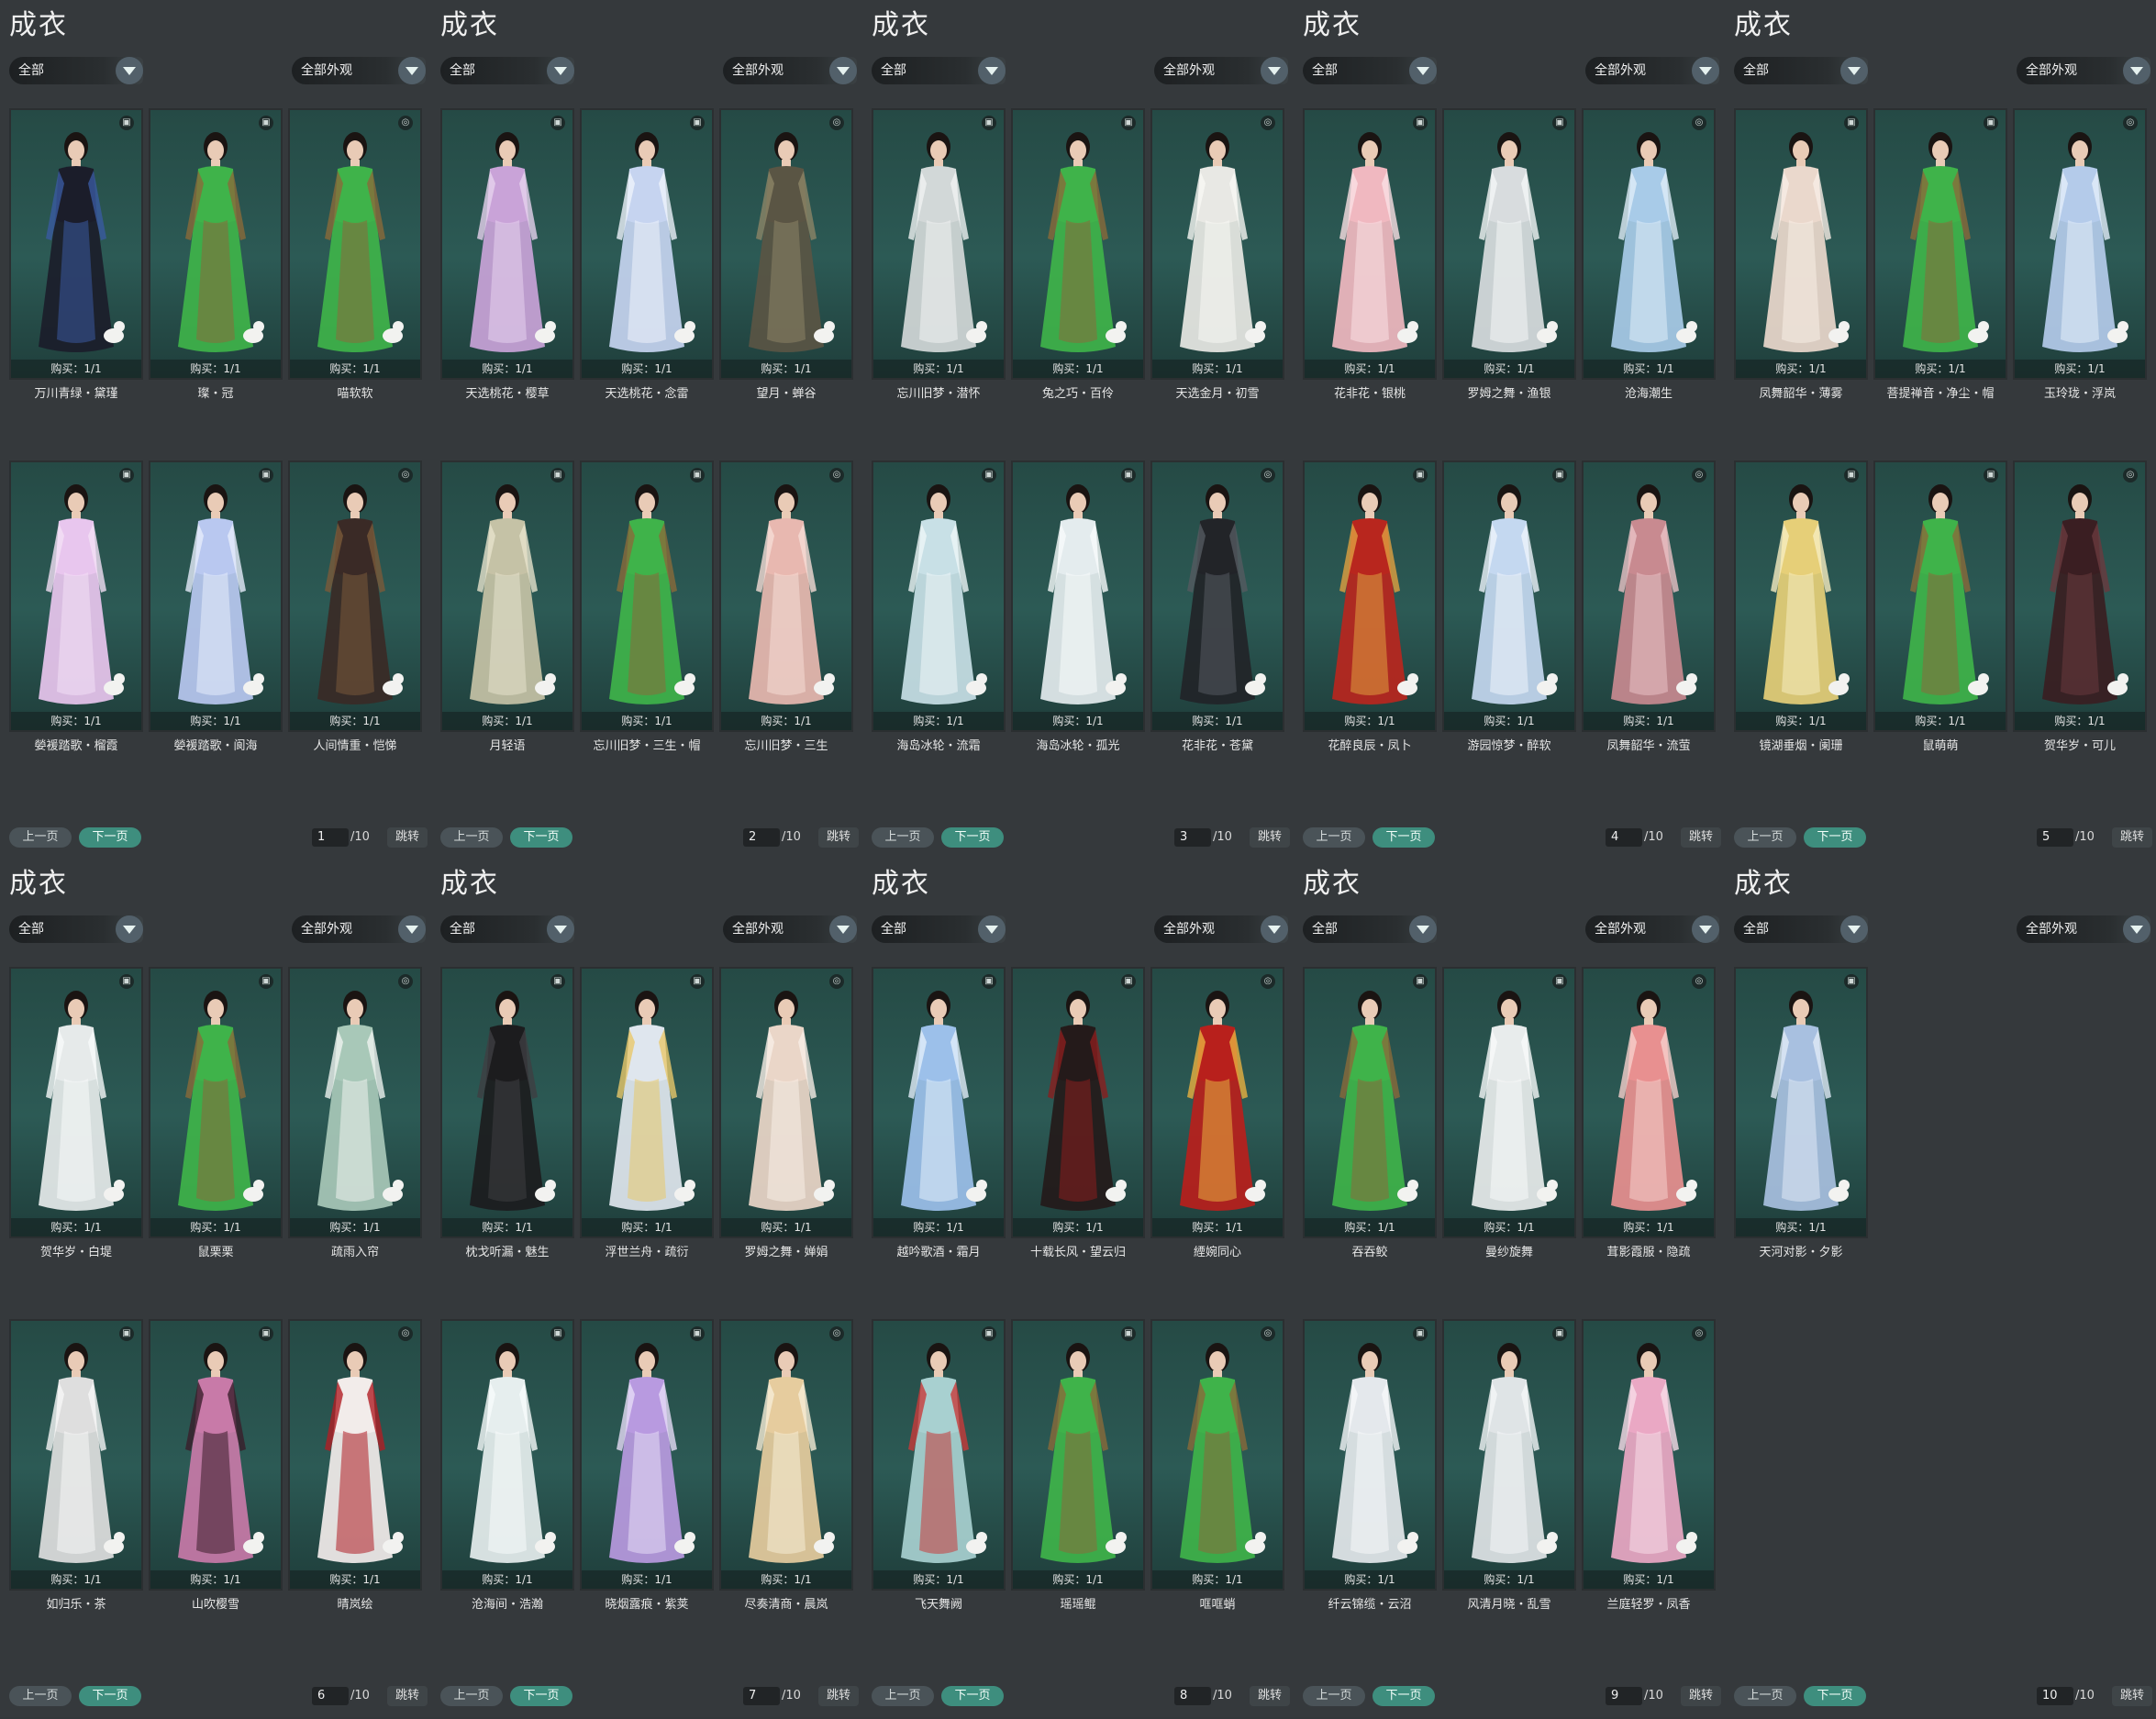  Describe the element at coordinates (762, 837) in the screenshot. I see `page-number-input: 2` at that location.